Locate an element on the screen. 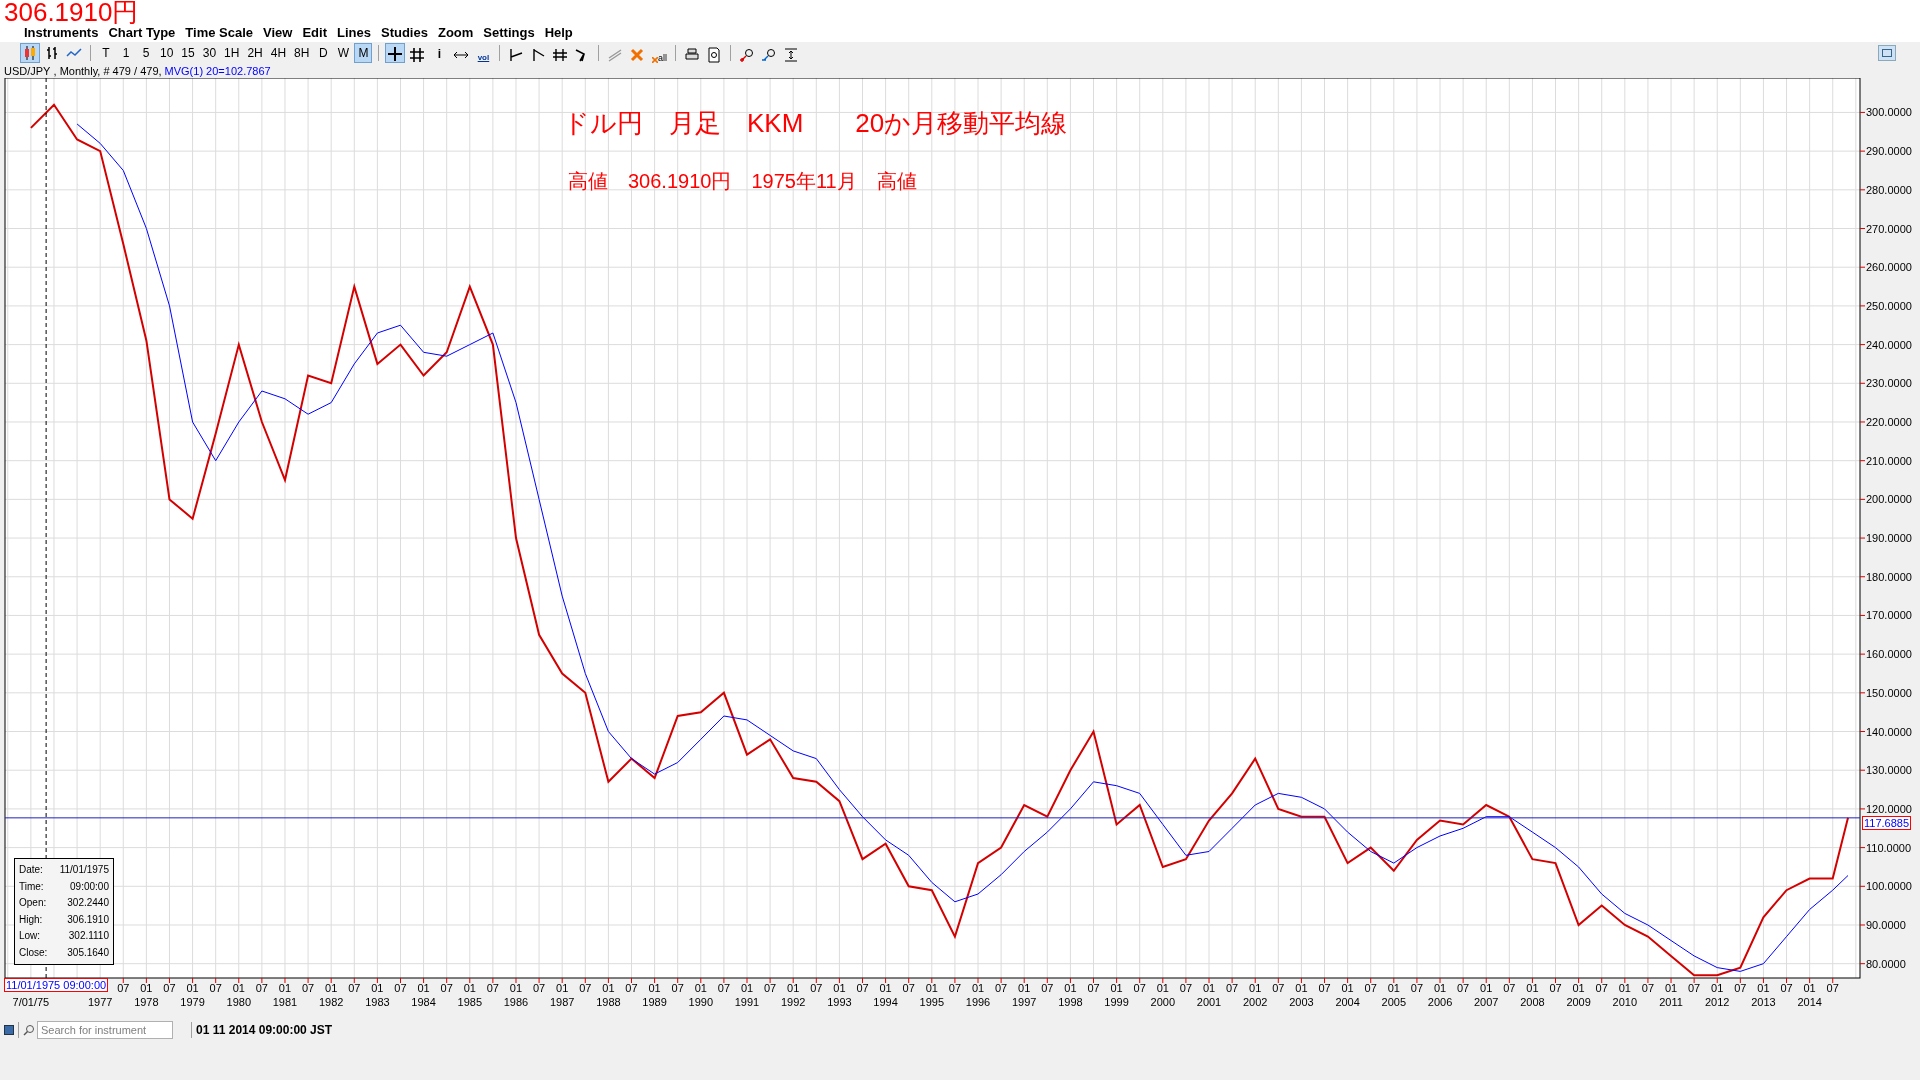 Image resolution: width=1920 pixels, height=1080 pixels. y-axis-label: 100.0000 is located at coordinates (1889, 886).